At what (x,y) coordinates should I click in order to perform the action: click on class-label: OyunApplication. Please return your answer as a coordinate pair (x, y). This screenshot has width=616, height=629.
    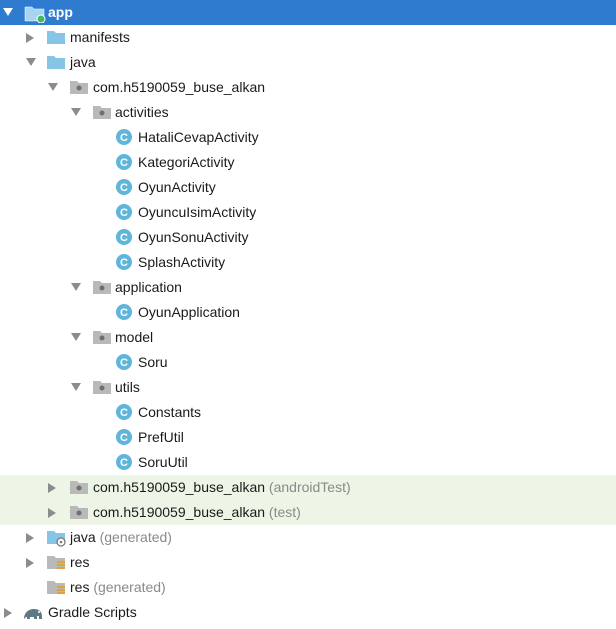
    Looking at the image, I should click on (189, 312).